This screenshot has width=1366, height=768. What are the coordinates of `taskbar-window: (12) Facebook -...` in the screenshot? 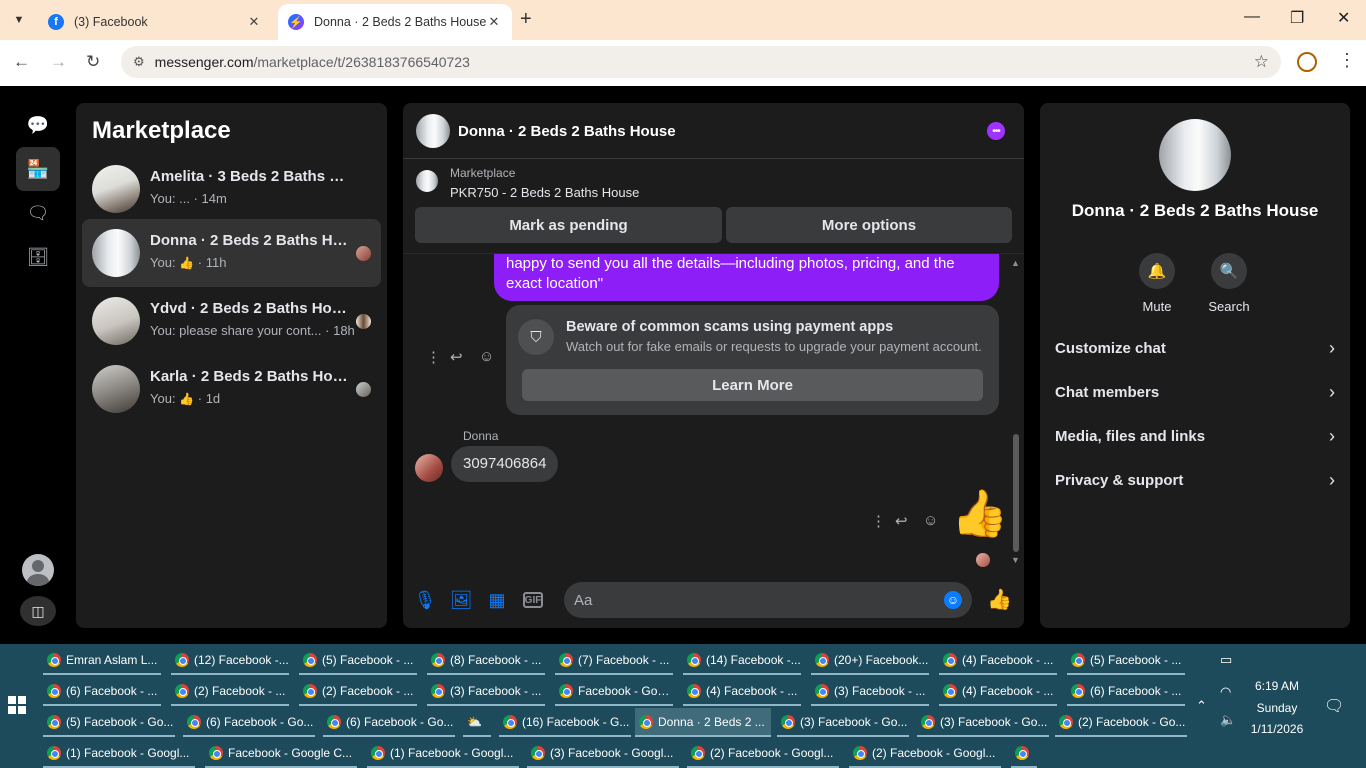 It's located at (230, 660).